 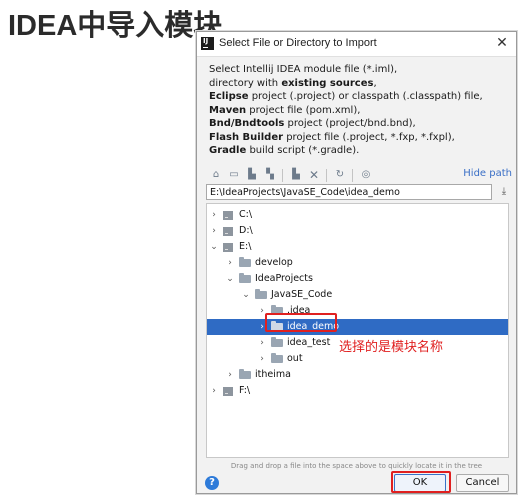 What do you see at coordinates (252, 175) in the screenshot?
I see `project-folder-icon: ▙` at bounding box center [252, 175].